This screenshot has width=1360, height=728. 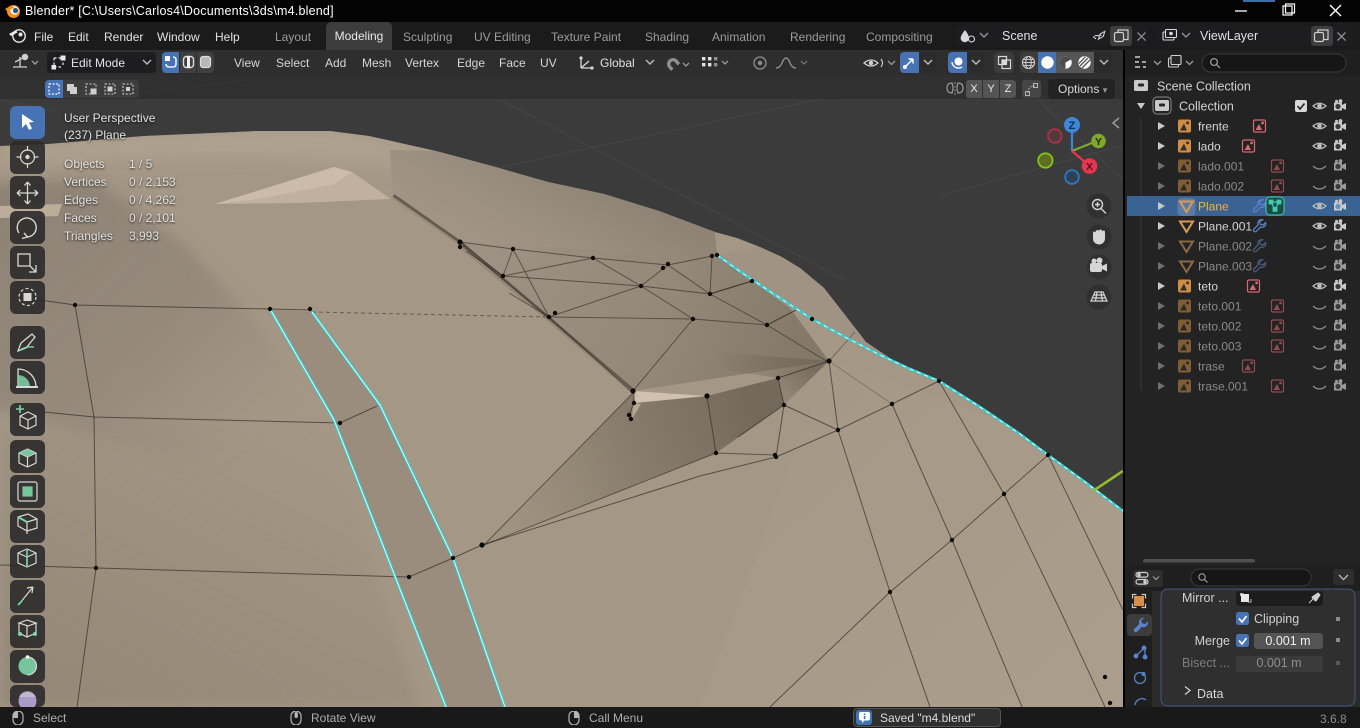 What do you see at coordinates (1209, 147) in the screenshot?
I see `svg-text: lado` at bounding box center [1209, 147].